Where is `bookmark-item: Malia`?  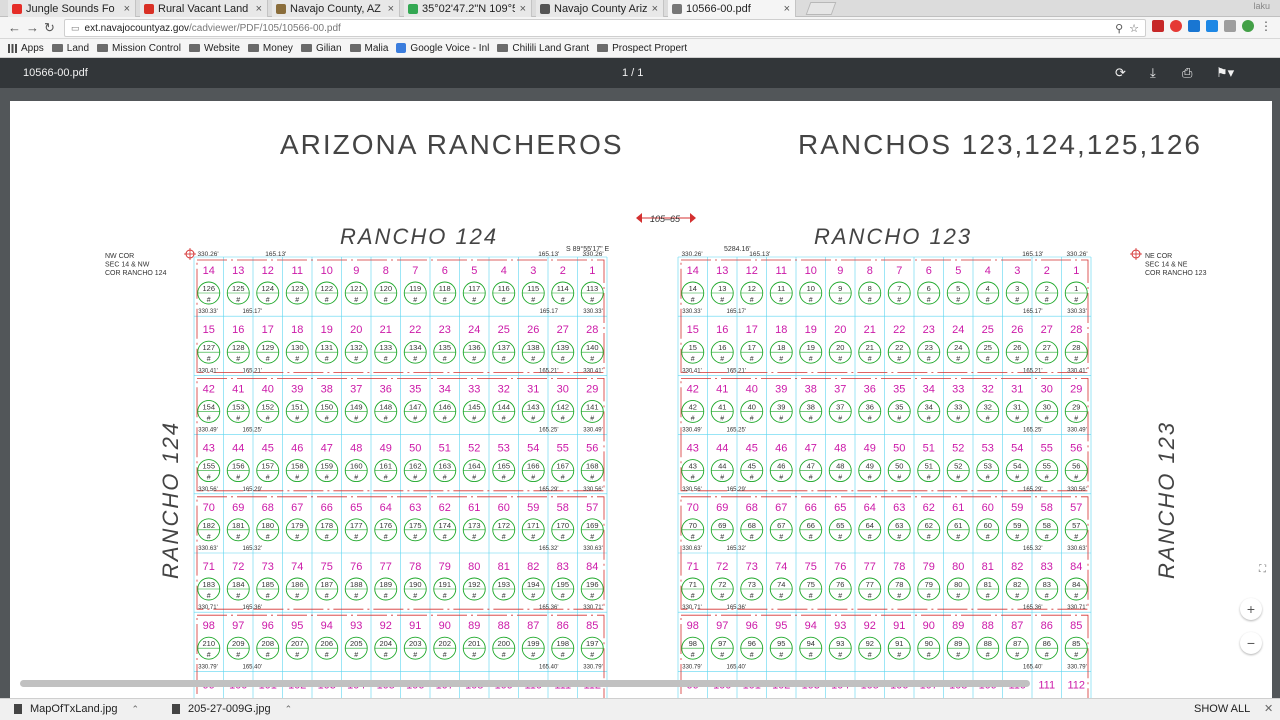 bookmark-item: Malia is located at coordinates (368, 48).